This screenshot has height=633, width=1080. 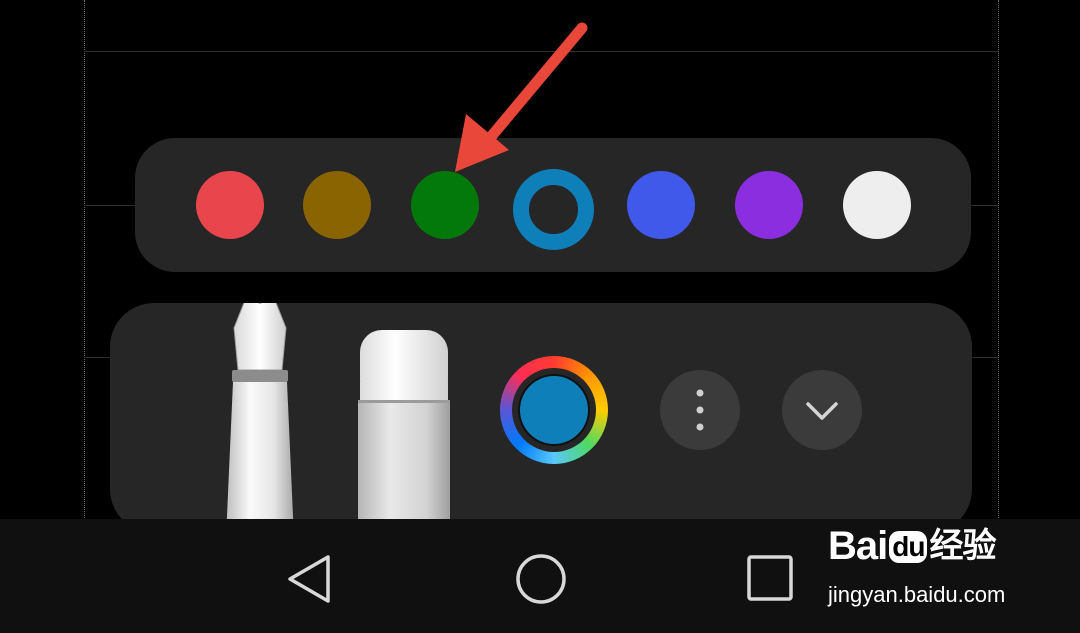 I want to click on logo-text-bai: Bai, so click(x=858, y=546).